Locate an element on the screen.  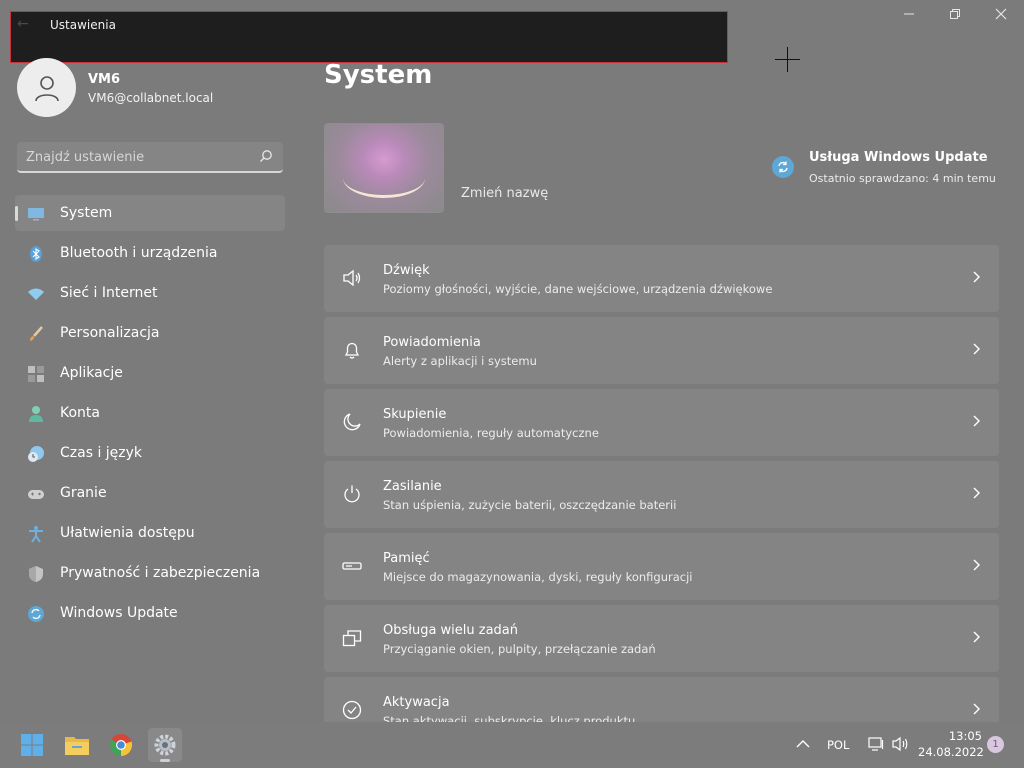
moon-icon is located at coordinates (352, 422).